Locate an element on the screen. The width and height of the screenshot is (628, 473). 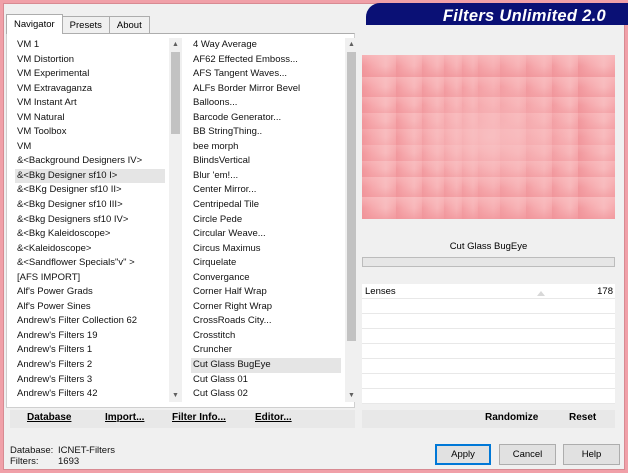
category-item: Alf's Power Sines is located at coordinates (90, 307).